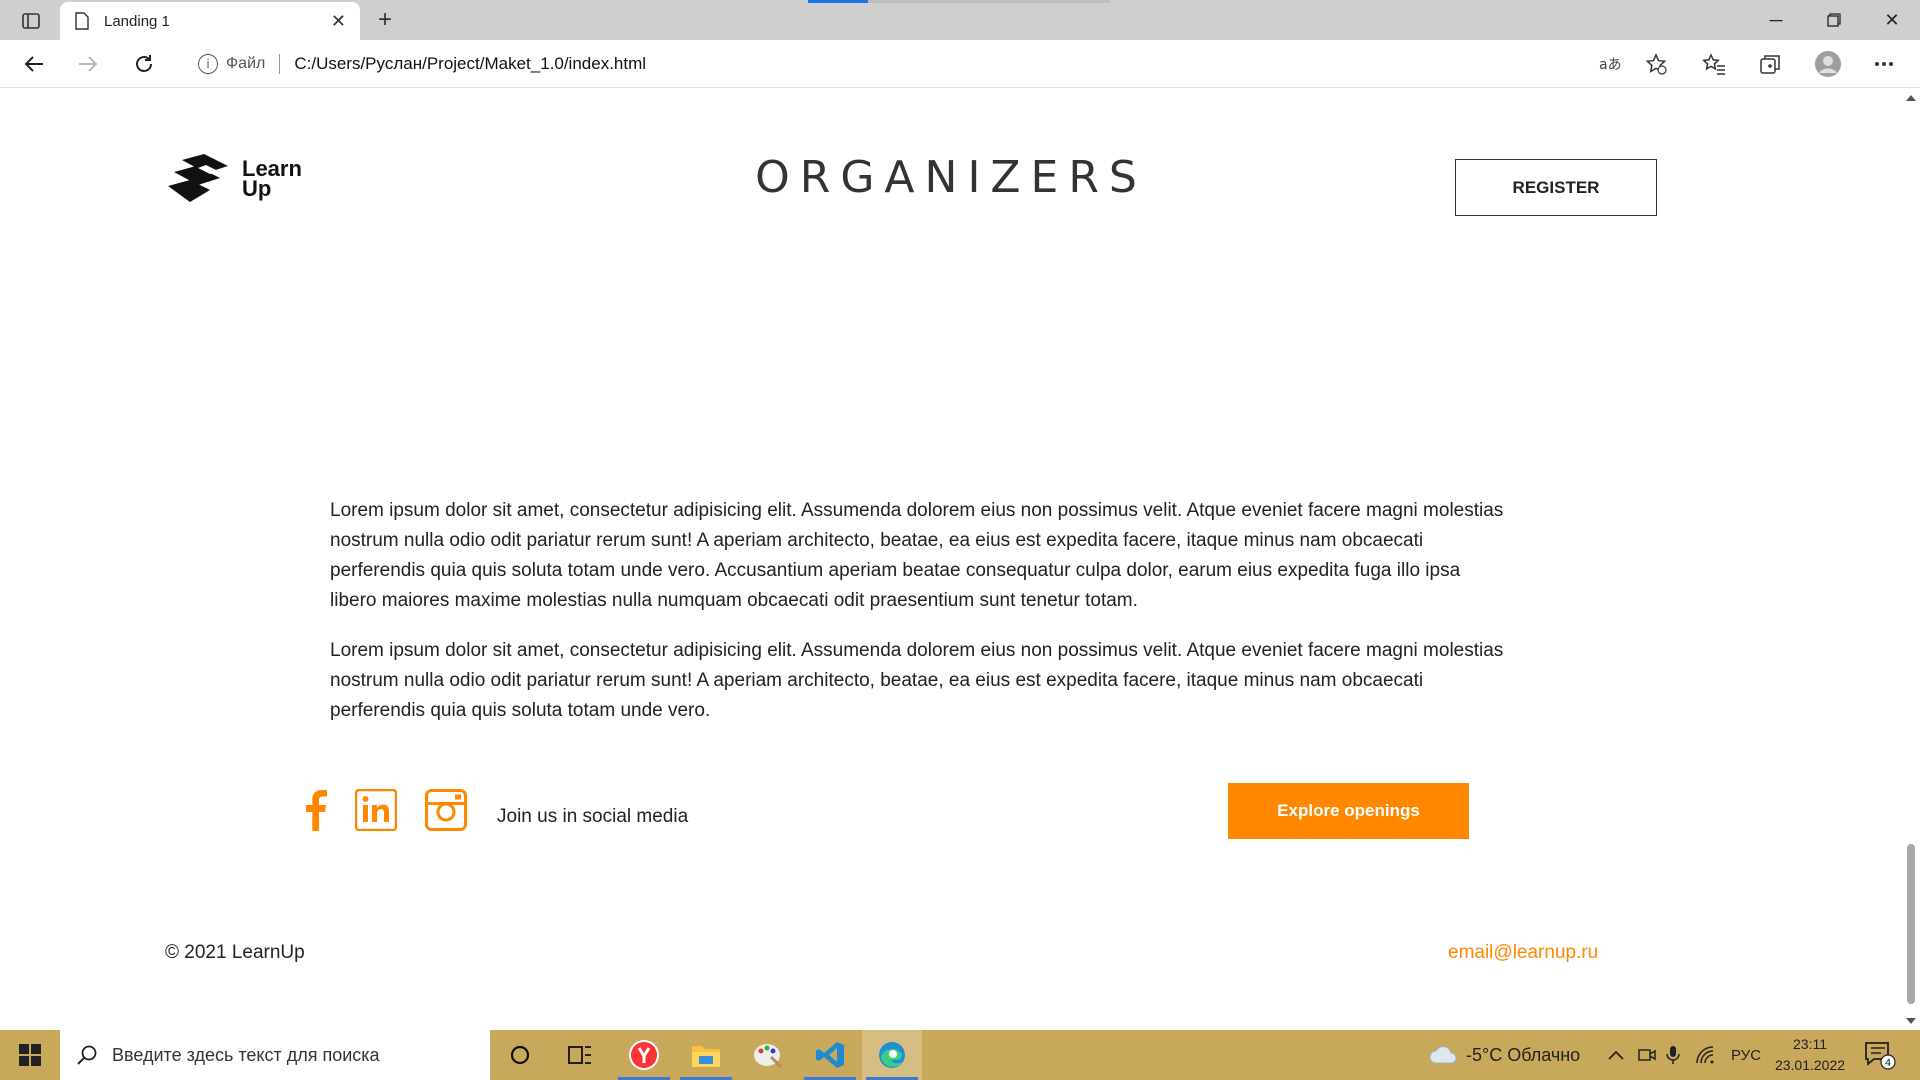 The width and height of the screenshot is (1920, 1080). Describe the element at coordinates (1911, 559) in the screenshot. I see `page-scrollbar` at that location.